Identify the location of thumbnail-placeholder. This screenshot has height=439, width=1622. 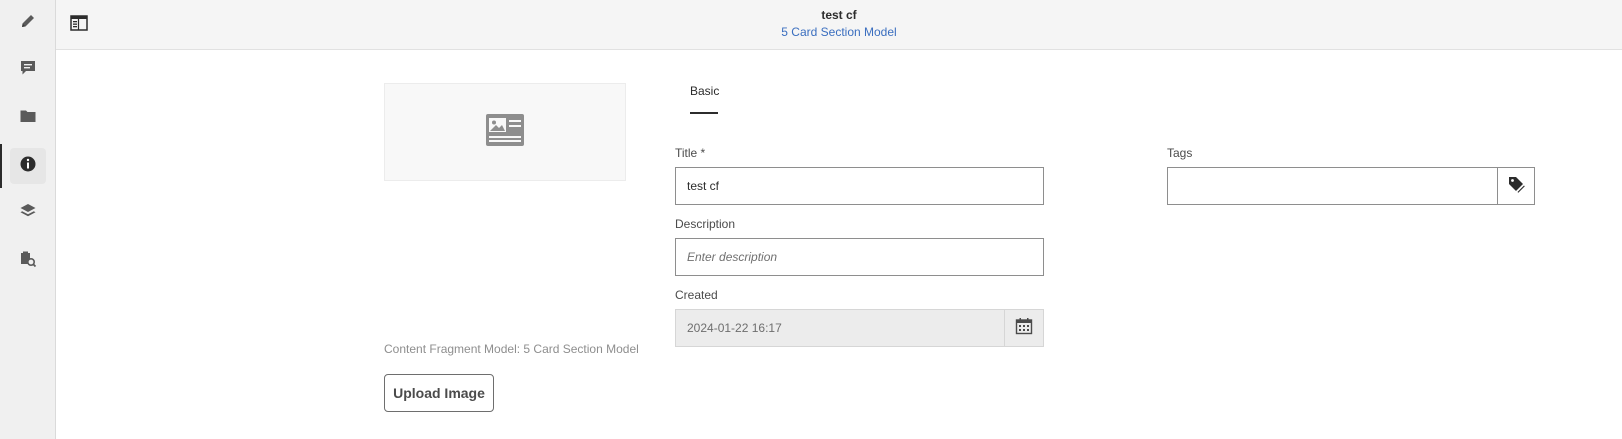
(505, 132).